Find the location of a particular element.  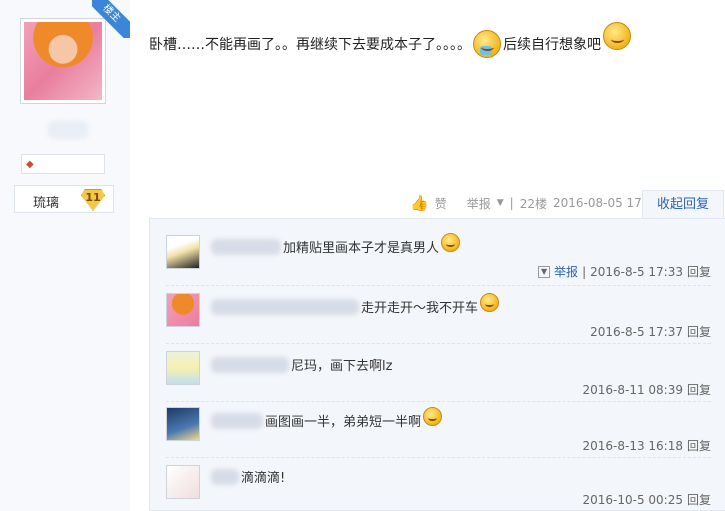

reply-datetime: 2016-8-5 17:33 is located at coordinates (636, 271).